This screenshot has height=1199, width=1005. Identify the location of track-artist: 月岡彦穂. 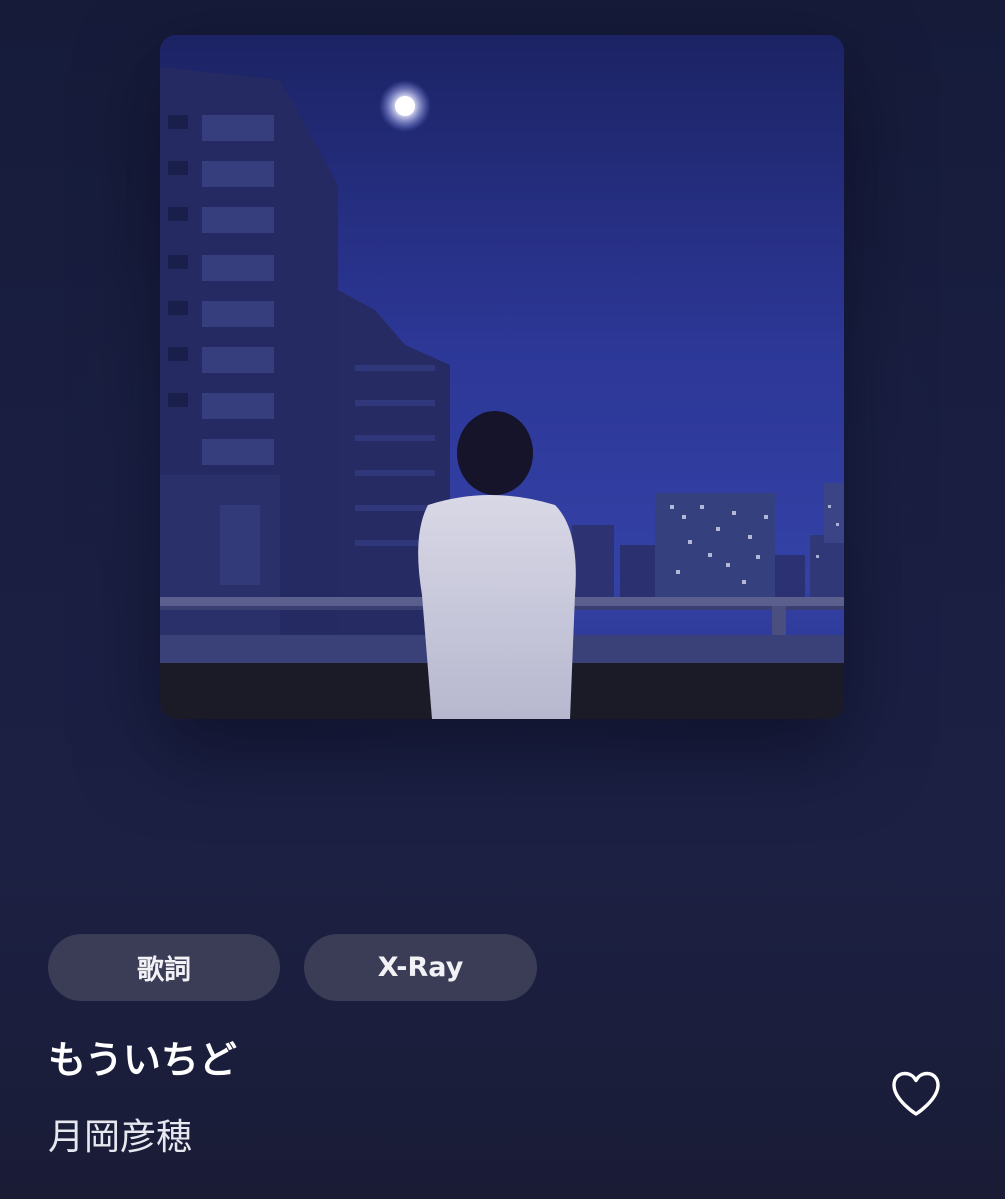
(120, 1138).